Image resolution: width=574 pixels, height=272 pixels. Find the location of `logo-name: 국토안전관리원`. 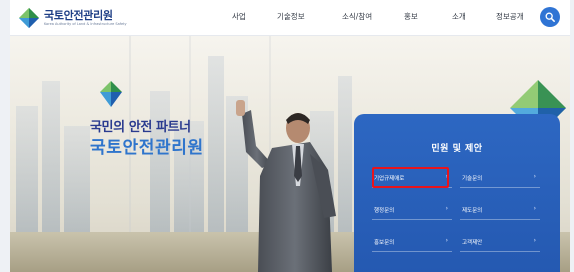

logo-name: 국토안전관리원 is located at coordinates (78, 15).